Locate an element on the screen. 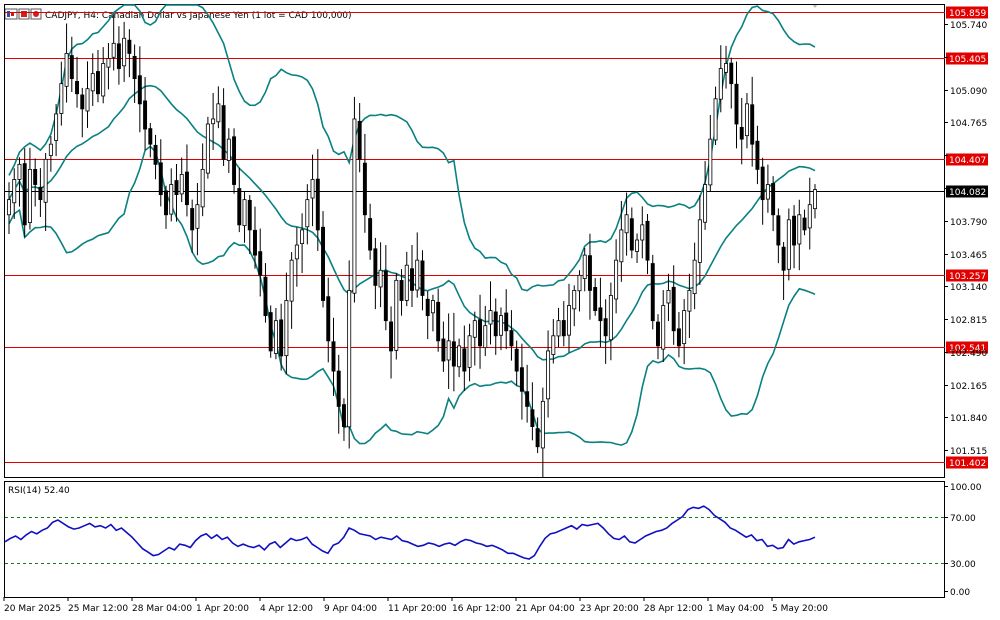 The image size is (1000, 620). price-tick-label: 103.790 is located at coordinates (968, 223).